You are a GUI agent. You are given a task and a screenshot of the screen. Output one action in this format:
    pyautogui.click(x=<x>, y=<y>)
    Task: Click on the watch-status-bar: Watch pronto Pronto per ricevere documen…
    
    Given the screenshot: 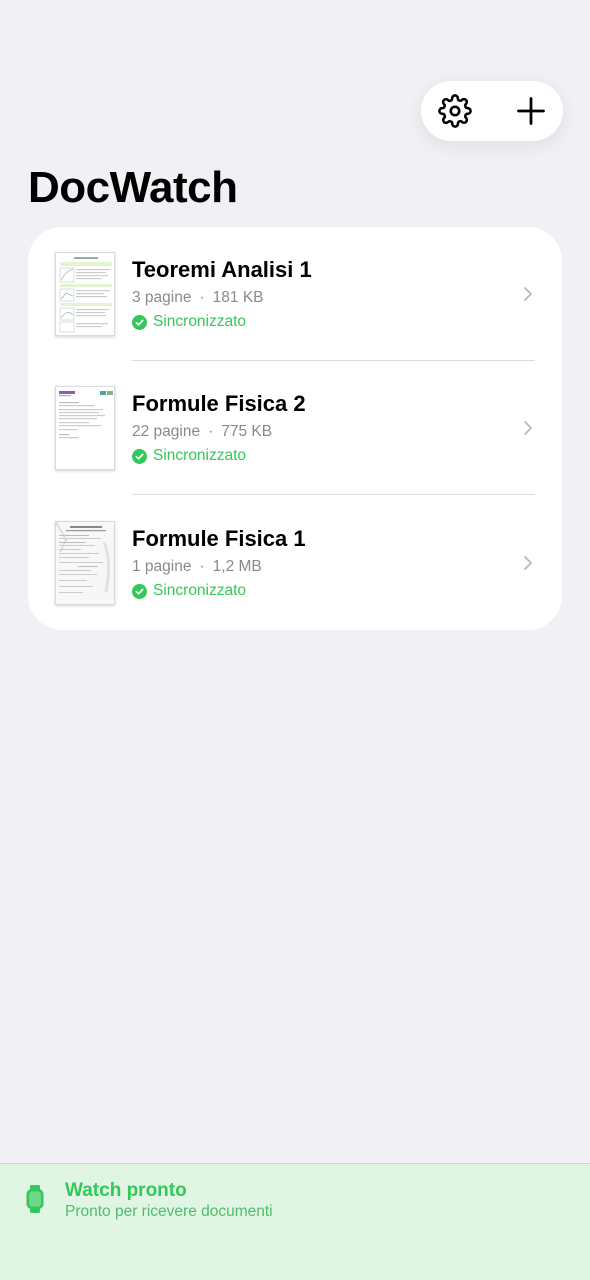 What is the action you would take?
    pyautogui.click(x=295, y=1221)
    